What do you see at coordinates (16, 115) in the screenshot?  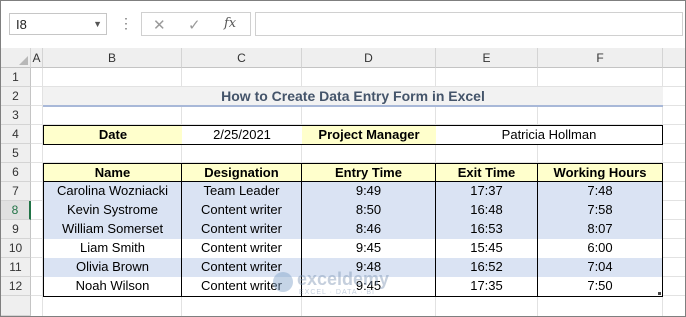 I see `row-header-3: 3` at bounding box center [16, 115].